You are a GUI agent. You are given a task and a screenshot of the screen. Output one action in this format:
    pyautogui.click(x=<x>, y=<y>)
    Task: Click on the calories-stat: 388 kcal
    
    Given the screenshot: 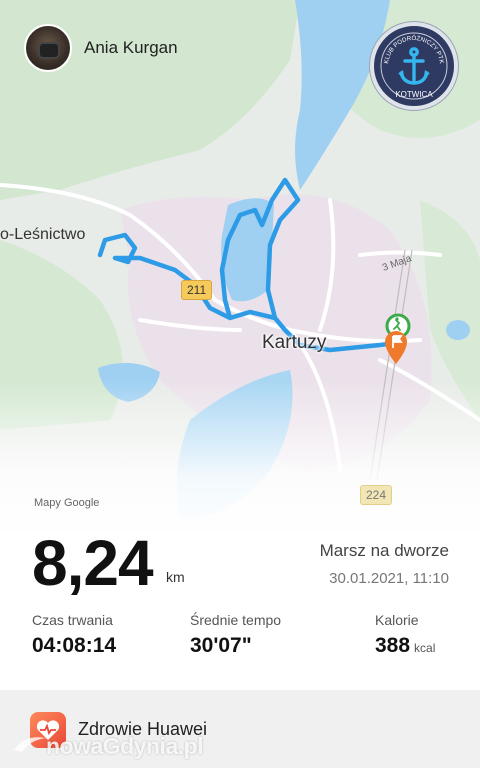 What is the action you would take?
    pyautogui.click(x=405, y=646)
    